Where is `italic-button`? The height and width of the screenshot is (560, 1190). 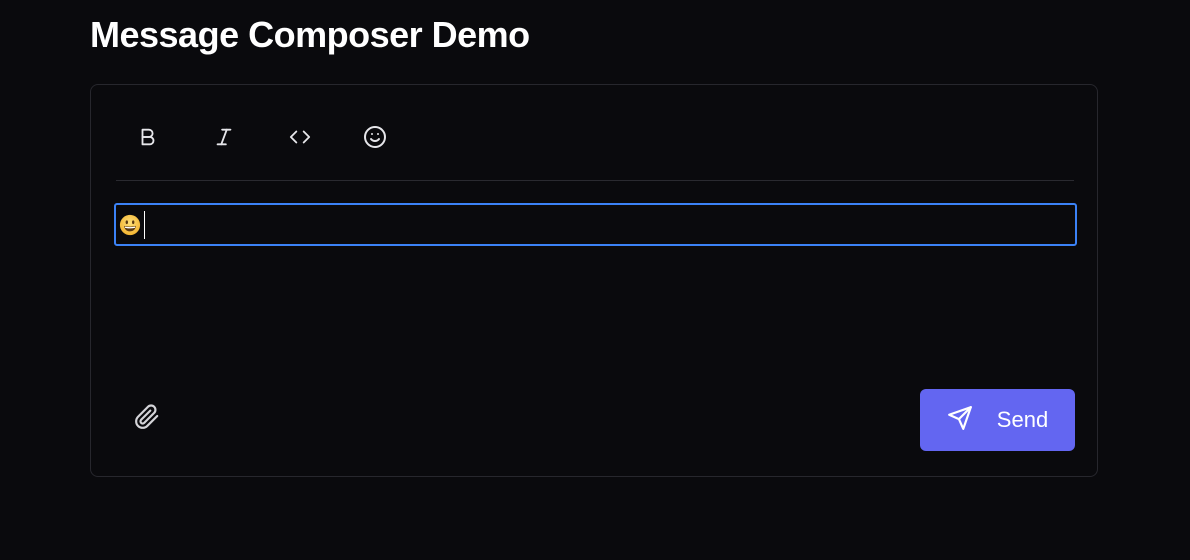
italic-button is located at coordinates (224, 137).